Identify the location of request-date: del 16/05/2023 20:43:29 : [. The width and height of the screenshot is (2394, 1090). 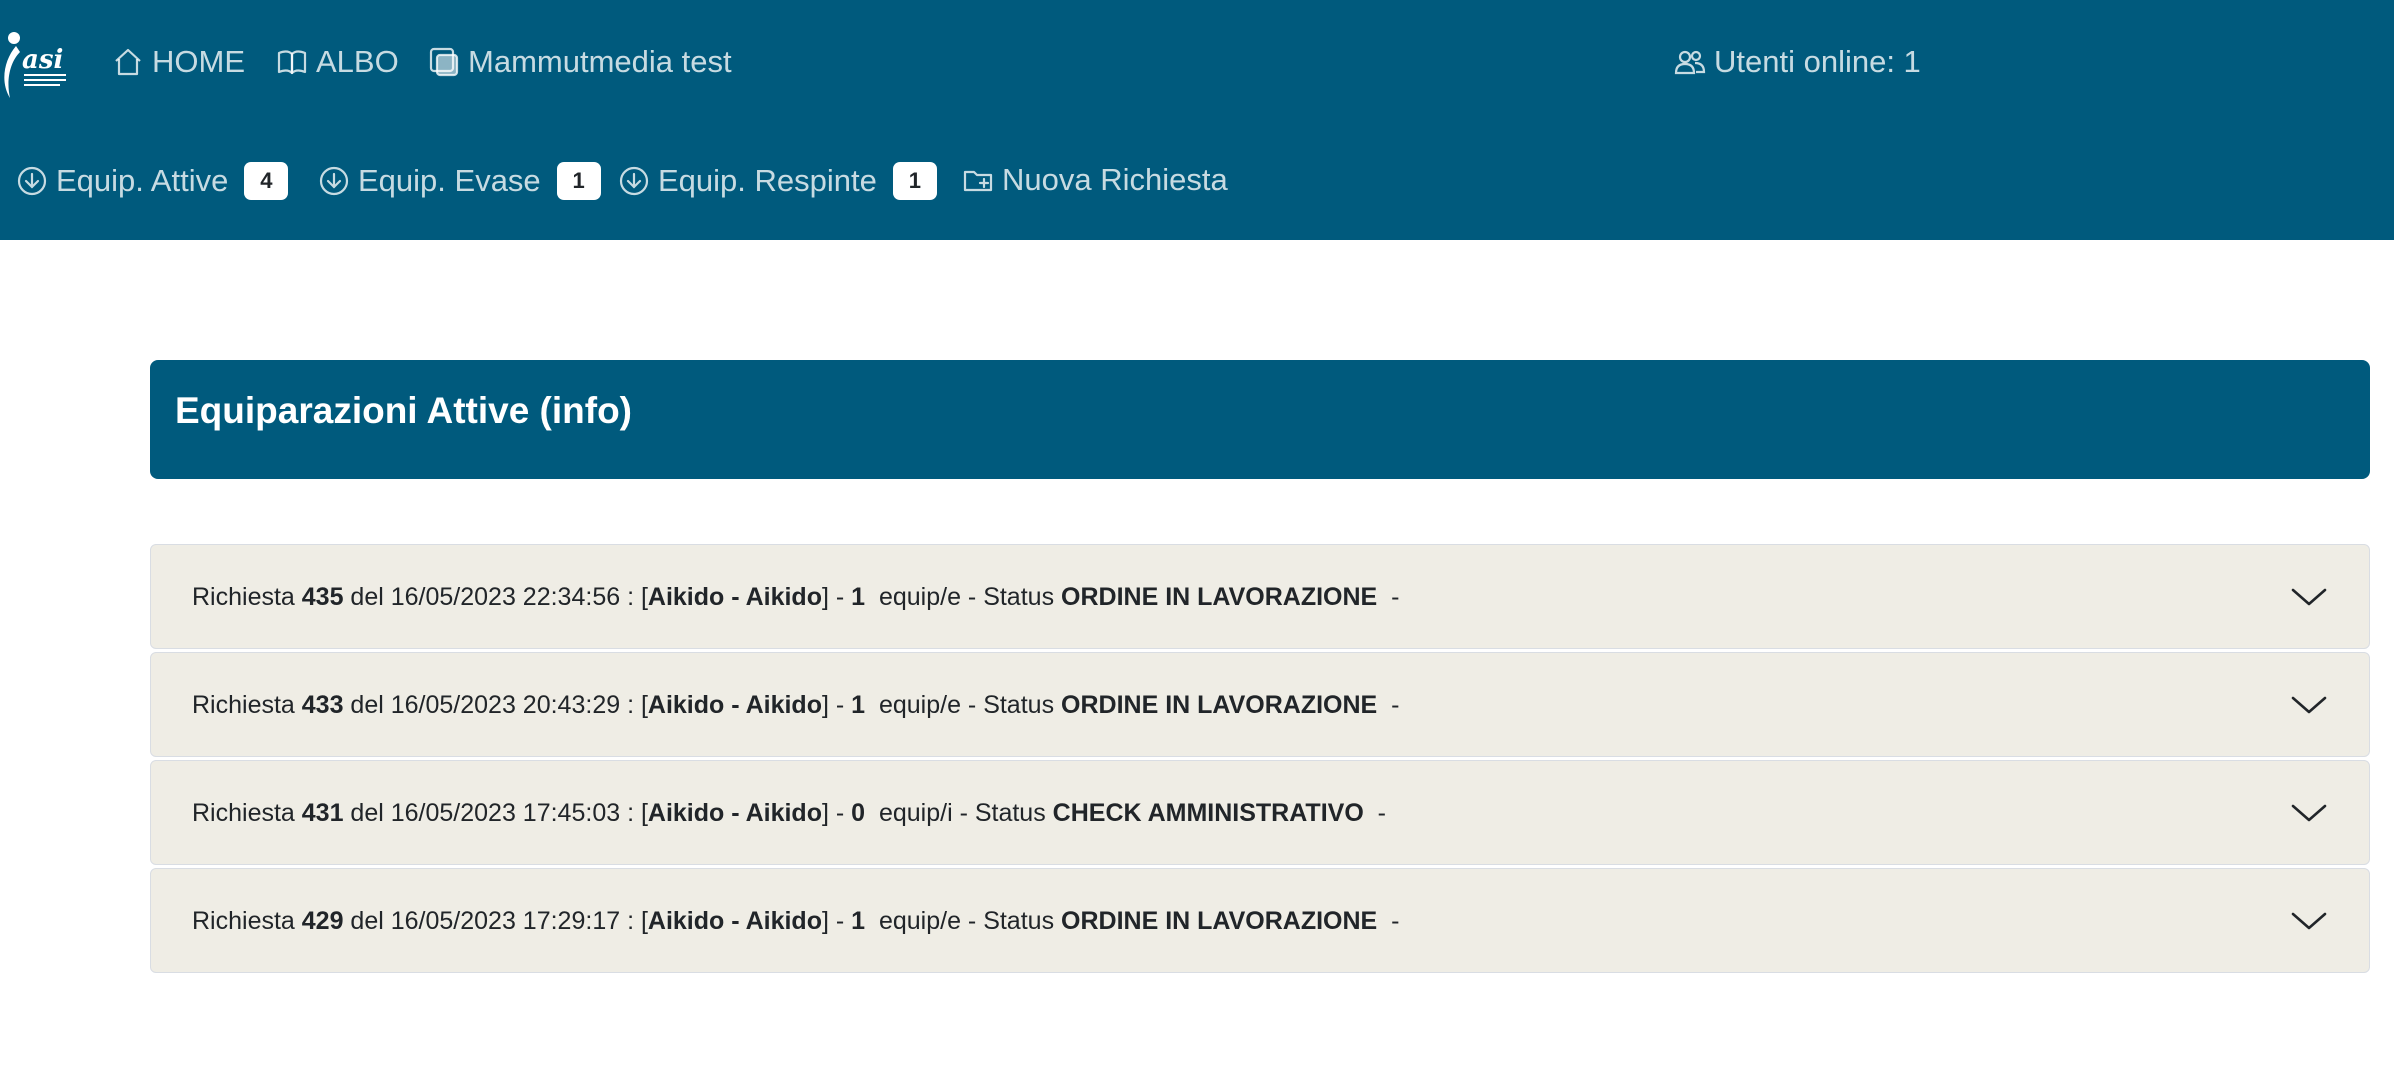
(495, 705).